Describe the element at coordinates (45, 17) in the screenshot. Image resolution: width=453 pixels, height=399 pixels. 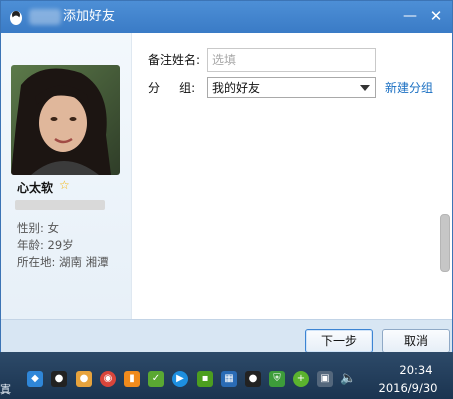
I see `blurred-title-segment` at that location.